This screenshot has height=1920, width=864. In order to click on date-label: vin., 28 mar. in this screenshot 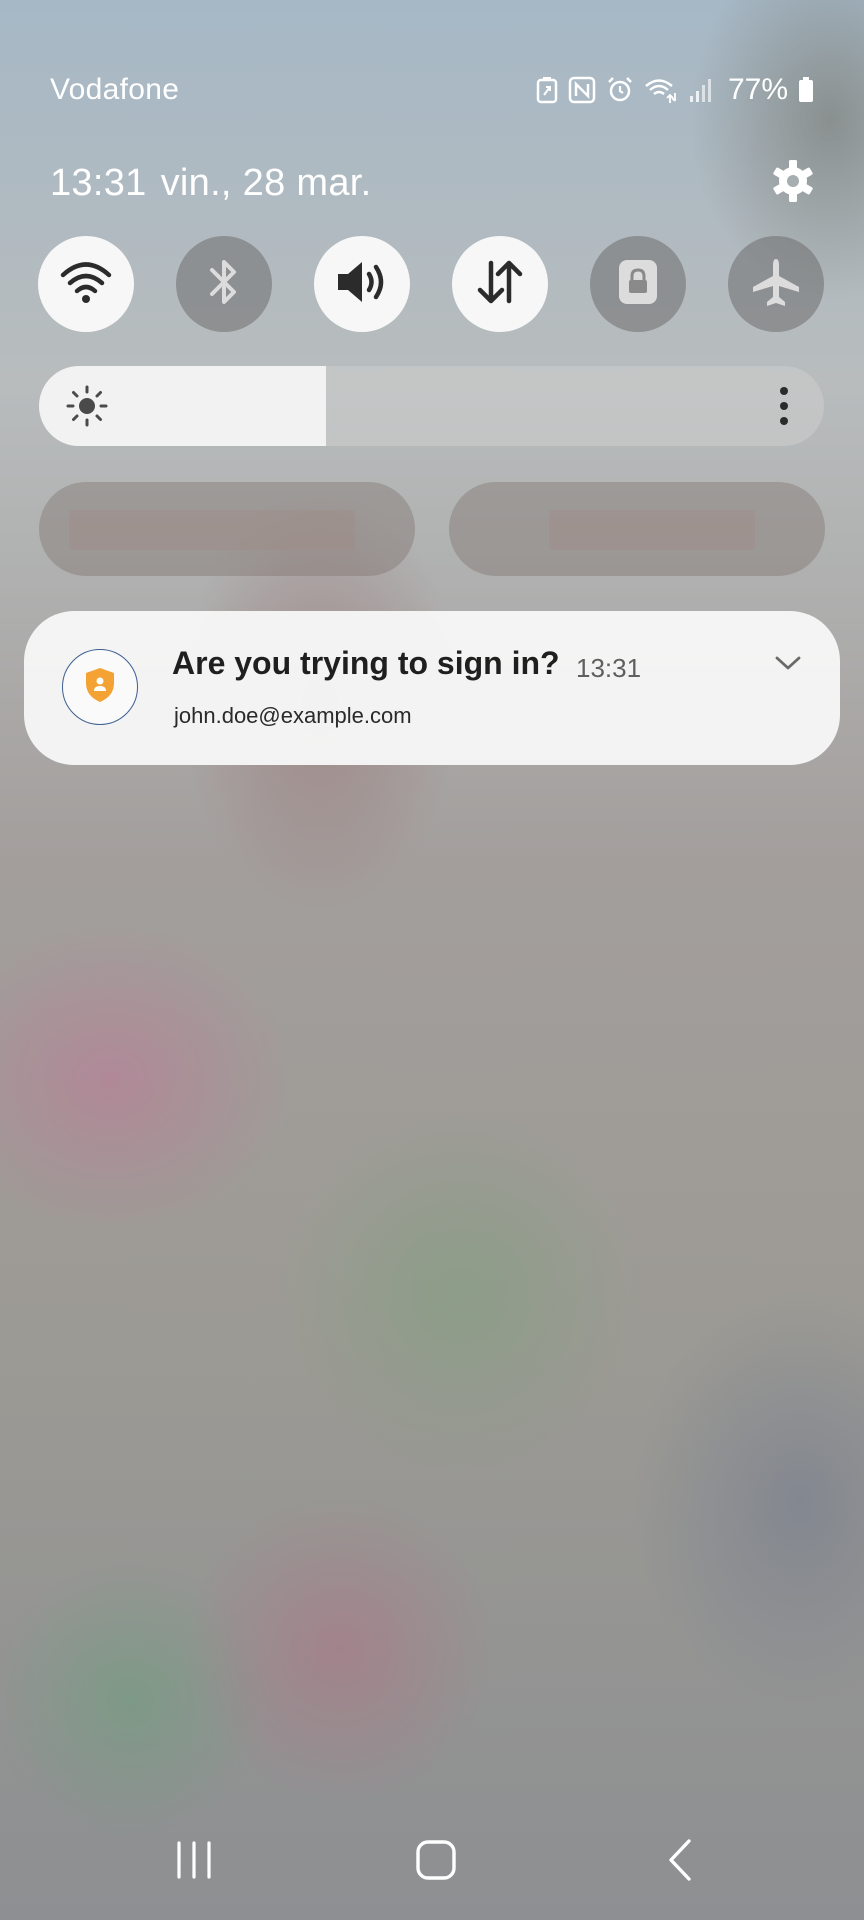, I will do `click(266, 182)`.